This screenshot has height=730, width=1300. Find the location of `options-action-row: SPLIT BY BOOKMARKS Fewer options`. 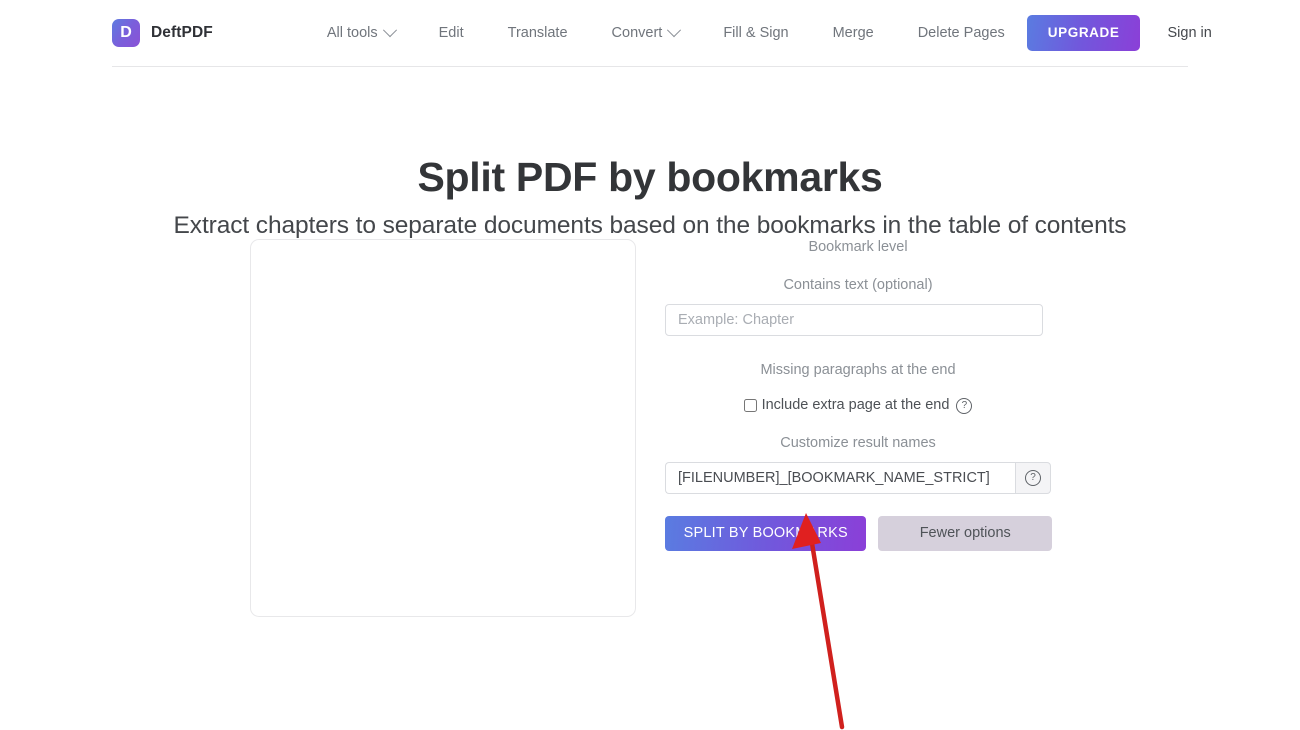

options-action-row: SPLIT BY BOOKMARKS Fewer options is located at coordinates (858, 533).